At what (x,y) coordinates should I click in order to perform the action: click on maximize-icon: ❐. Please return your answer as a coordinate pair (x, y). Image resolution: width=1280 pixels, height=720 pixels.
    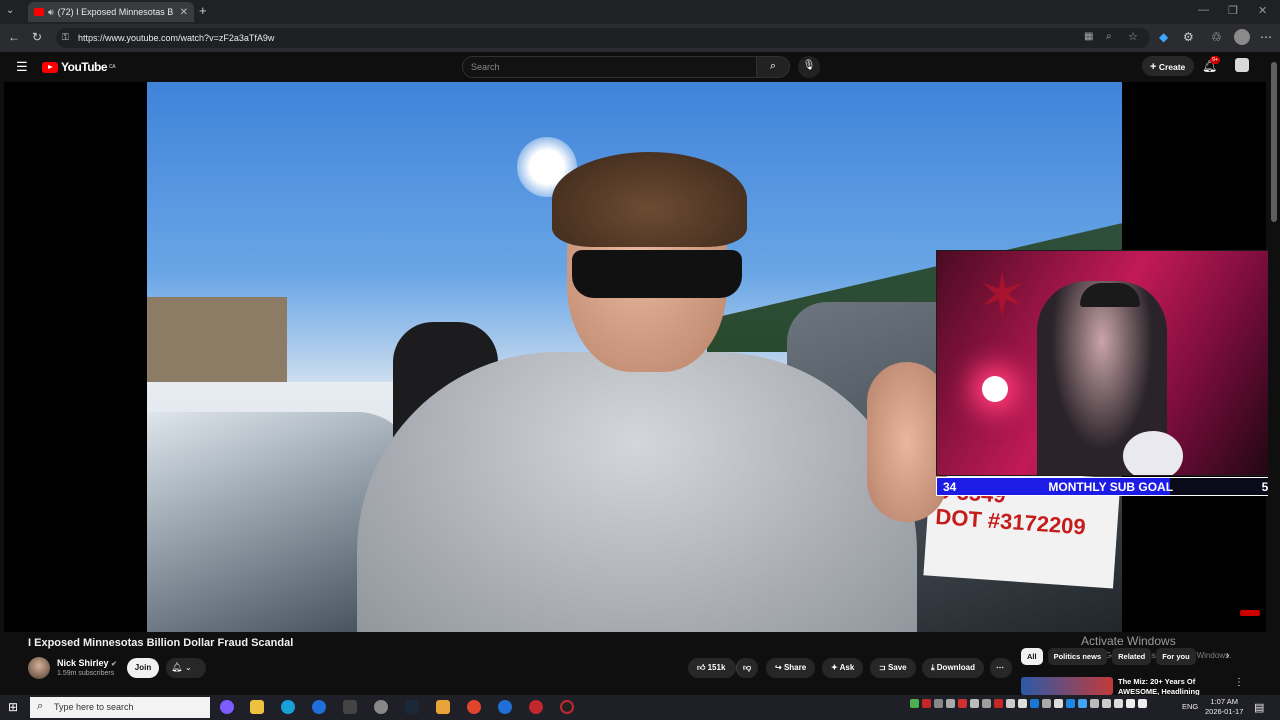
    Looking at the image, I should click on (1233, 10).